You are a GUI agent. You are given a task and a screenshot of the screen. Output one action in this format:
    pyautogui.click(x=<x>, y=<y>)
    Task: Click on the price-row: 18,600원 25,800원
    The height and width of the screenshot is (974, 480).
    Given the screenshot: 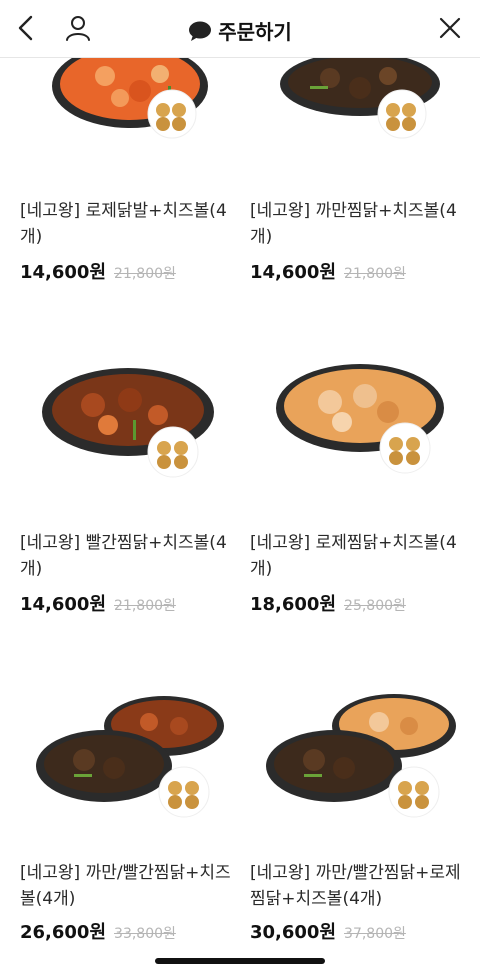 What is the action you would take?
    pyautogui.click(x=328, y=603)
    